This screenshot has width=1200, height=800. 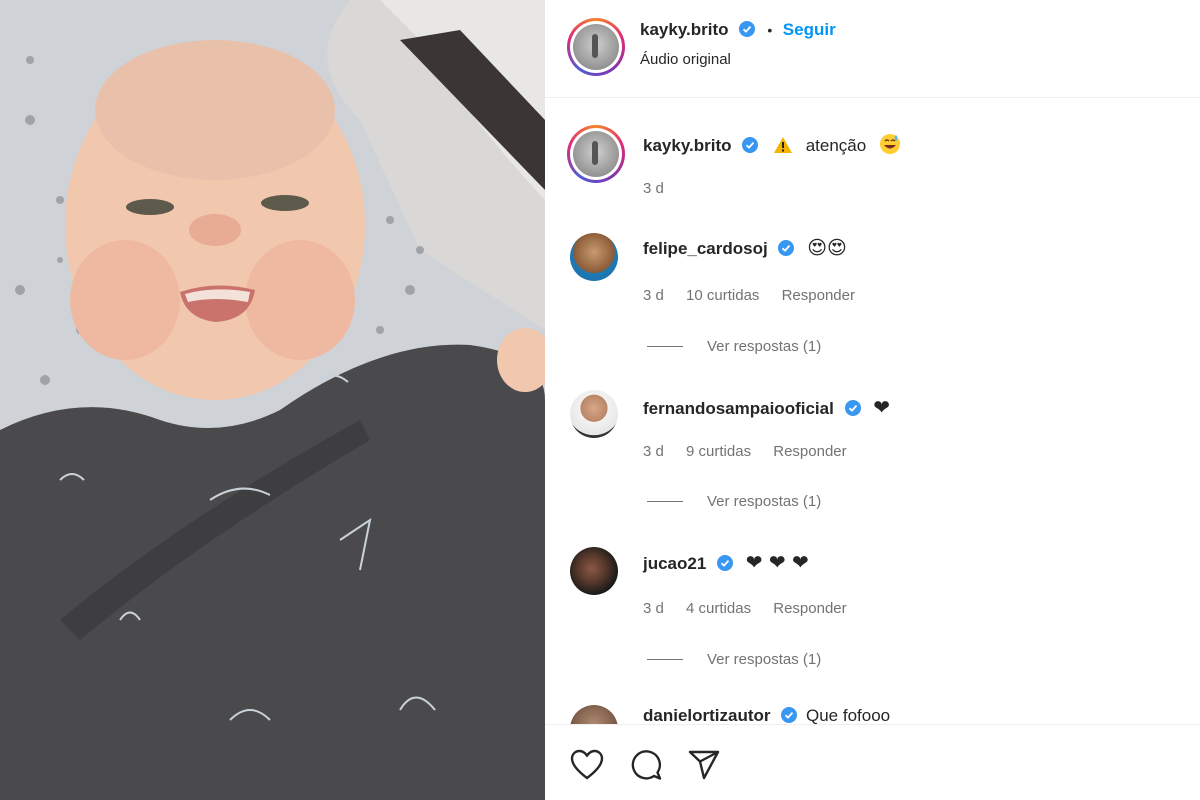 I want to click on comment-line: felipe_cardosoj 😍😍, so click(x=745, y=248).